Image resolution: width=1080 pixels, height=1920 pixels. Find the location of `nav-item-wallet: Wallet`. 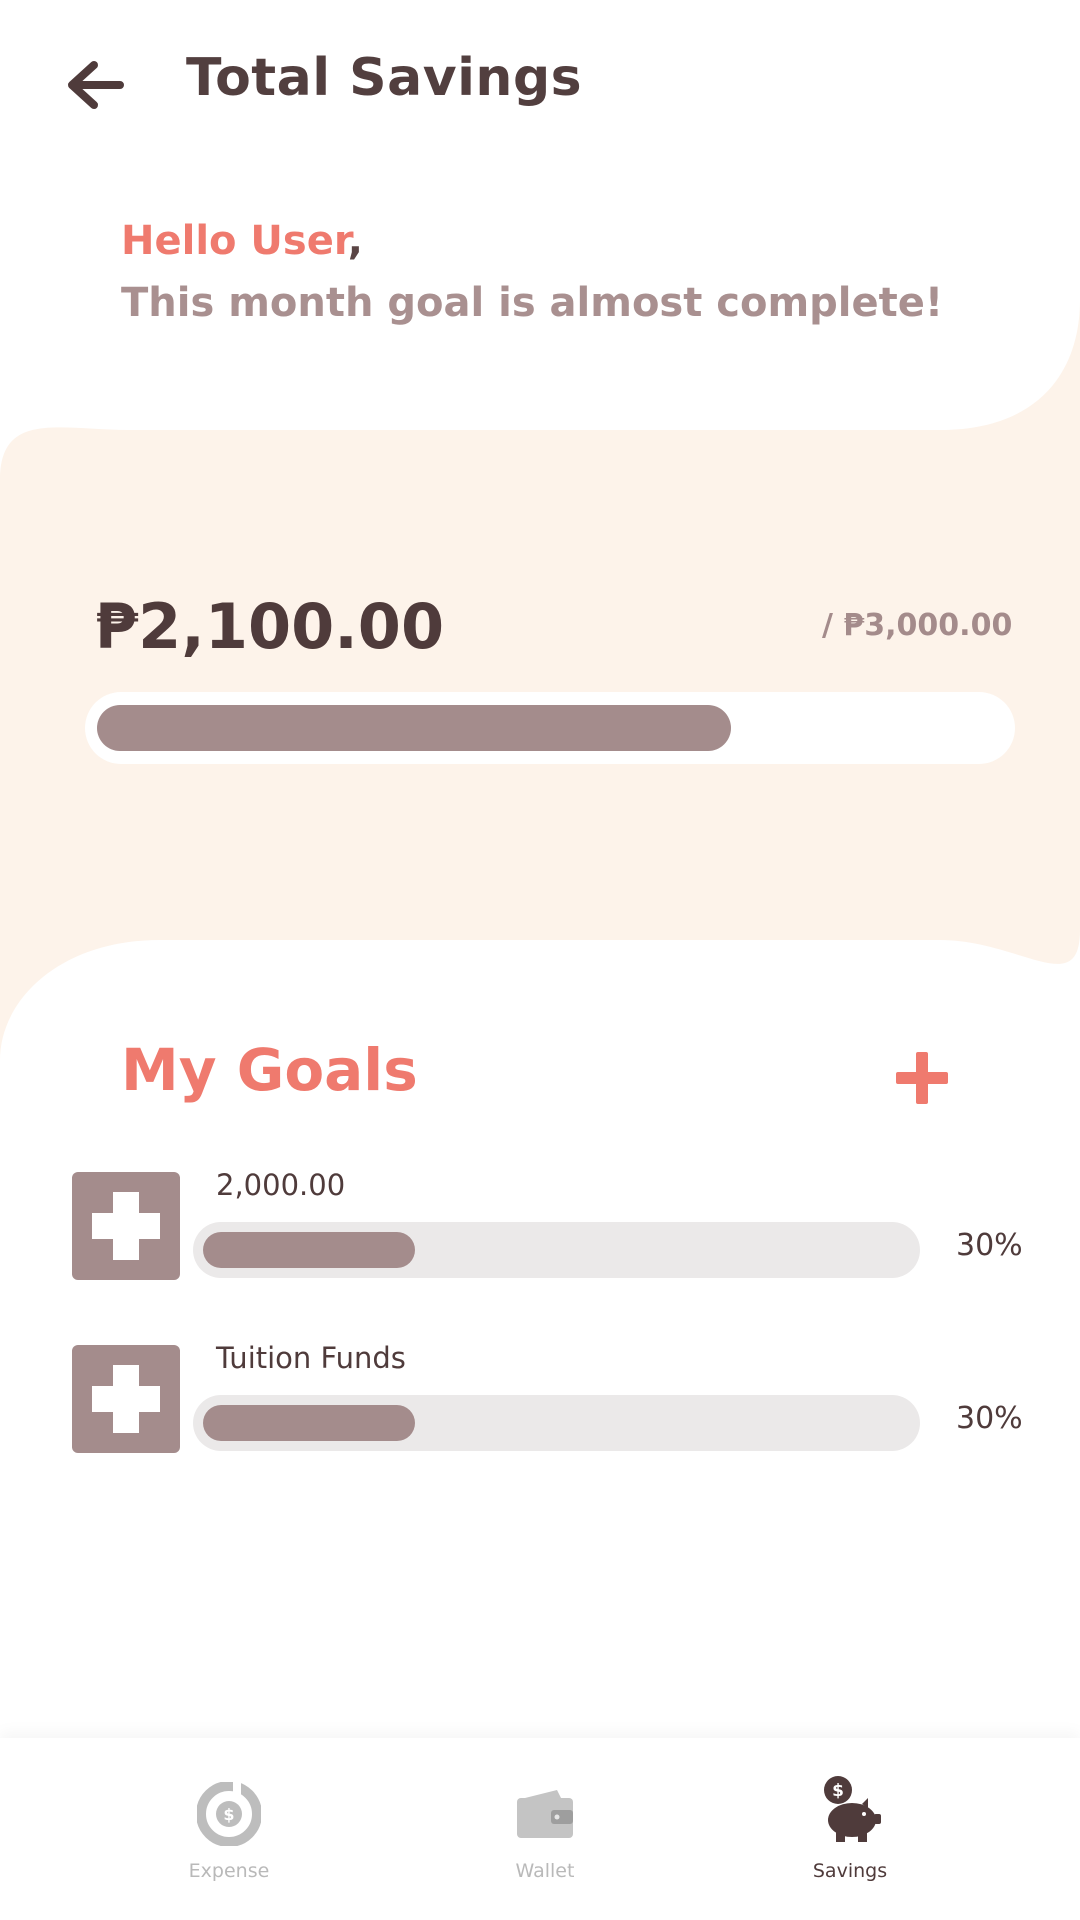

nav-item-wallet: Wallet is located at coordinates (545, 1829).